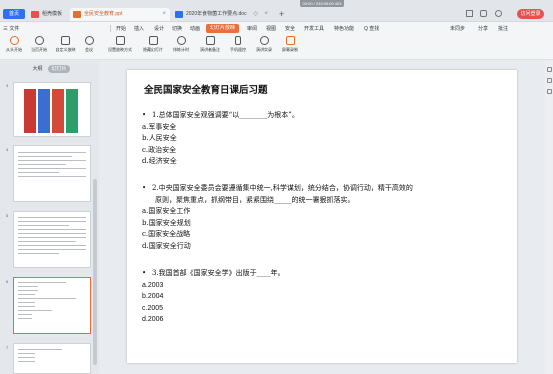 The image size is (553, 374). What do you see at coordinates (121, 28) in the screenshot?
I see `menu-home: 开始` at bounding box center [121, 28].